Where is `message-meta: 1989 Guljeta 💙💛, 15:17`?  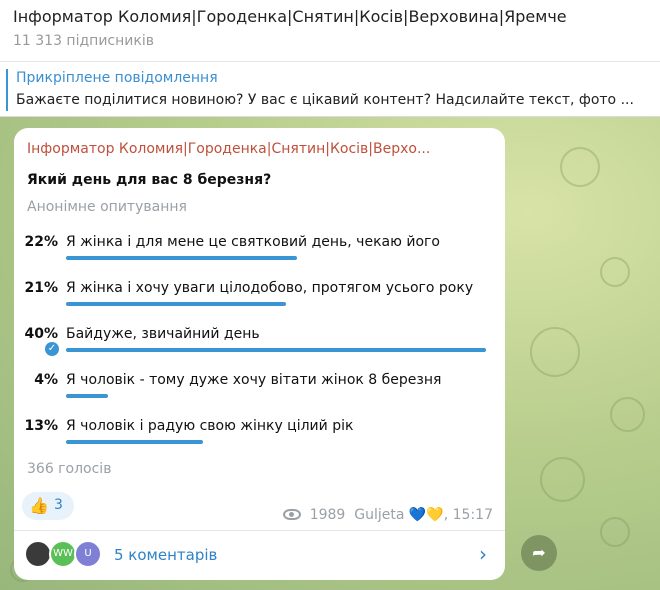
message-meta: 1989 Guljeta 💙💛, 15:17 is located at coordinates (388, 515).